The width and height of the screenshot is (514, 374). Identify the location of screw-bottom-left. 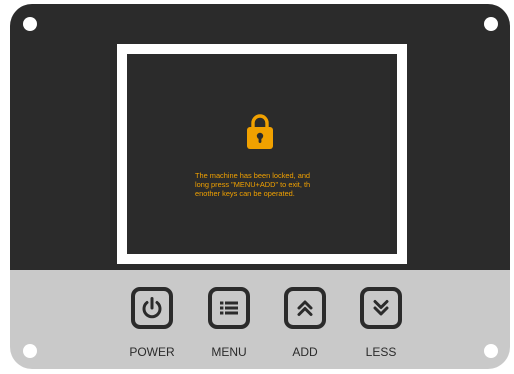
(30, 351).